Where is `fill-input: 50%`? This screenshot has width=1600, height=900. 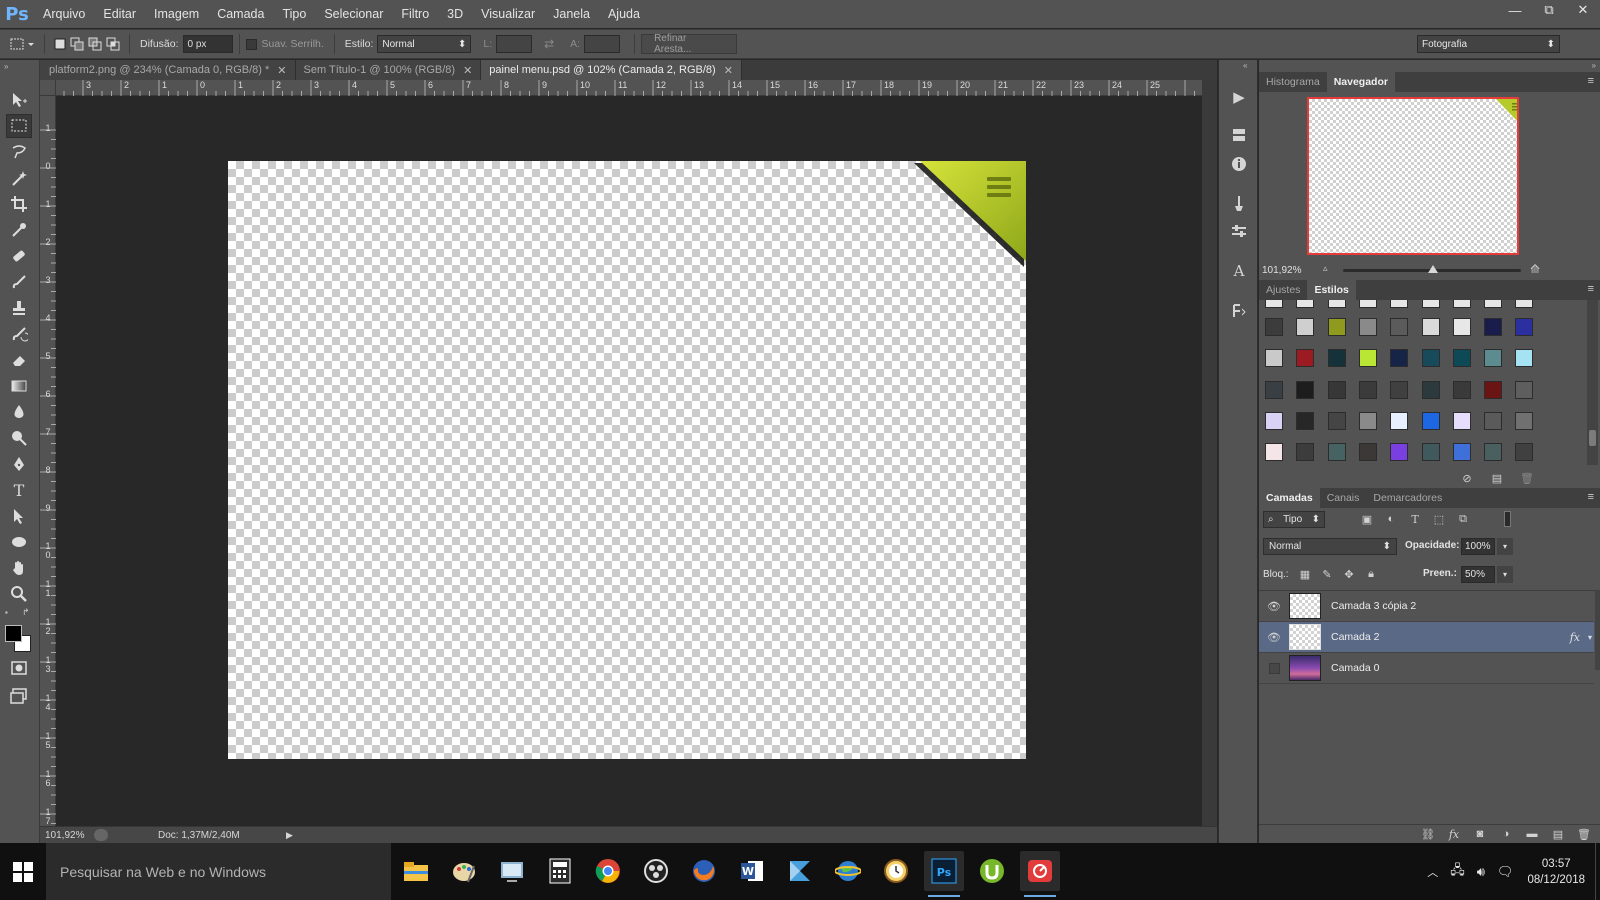
fill-input: 50% is located at coordinates (1478, 574).